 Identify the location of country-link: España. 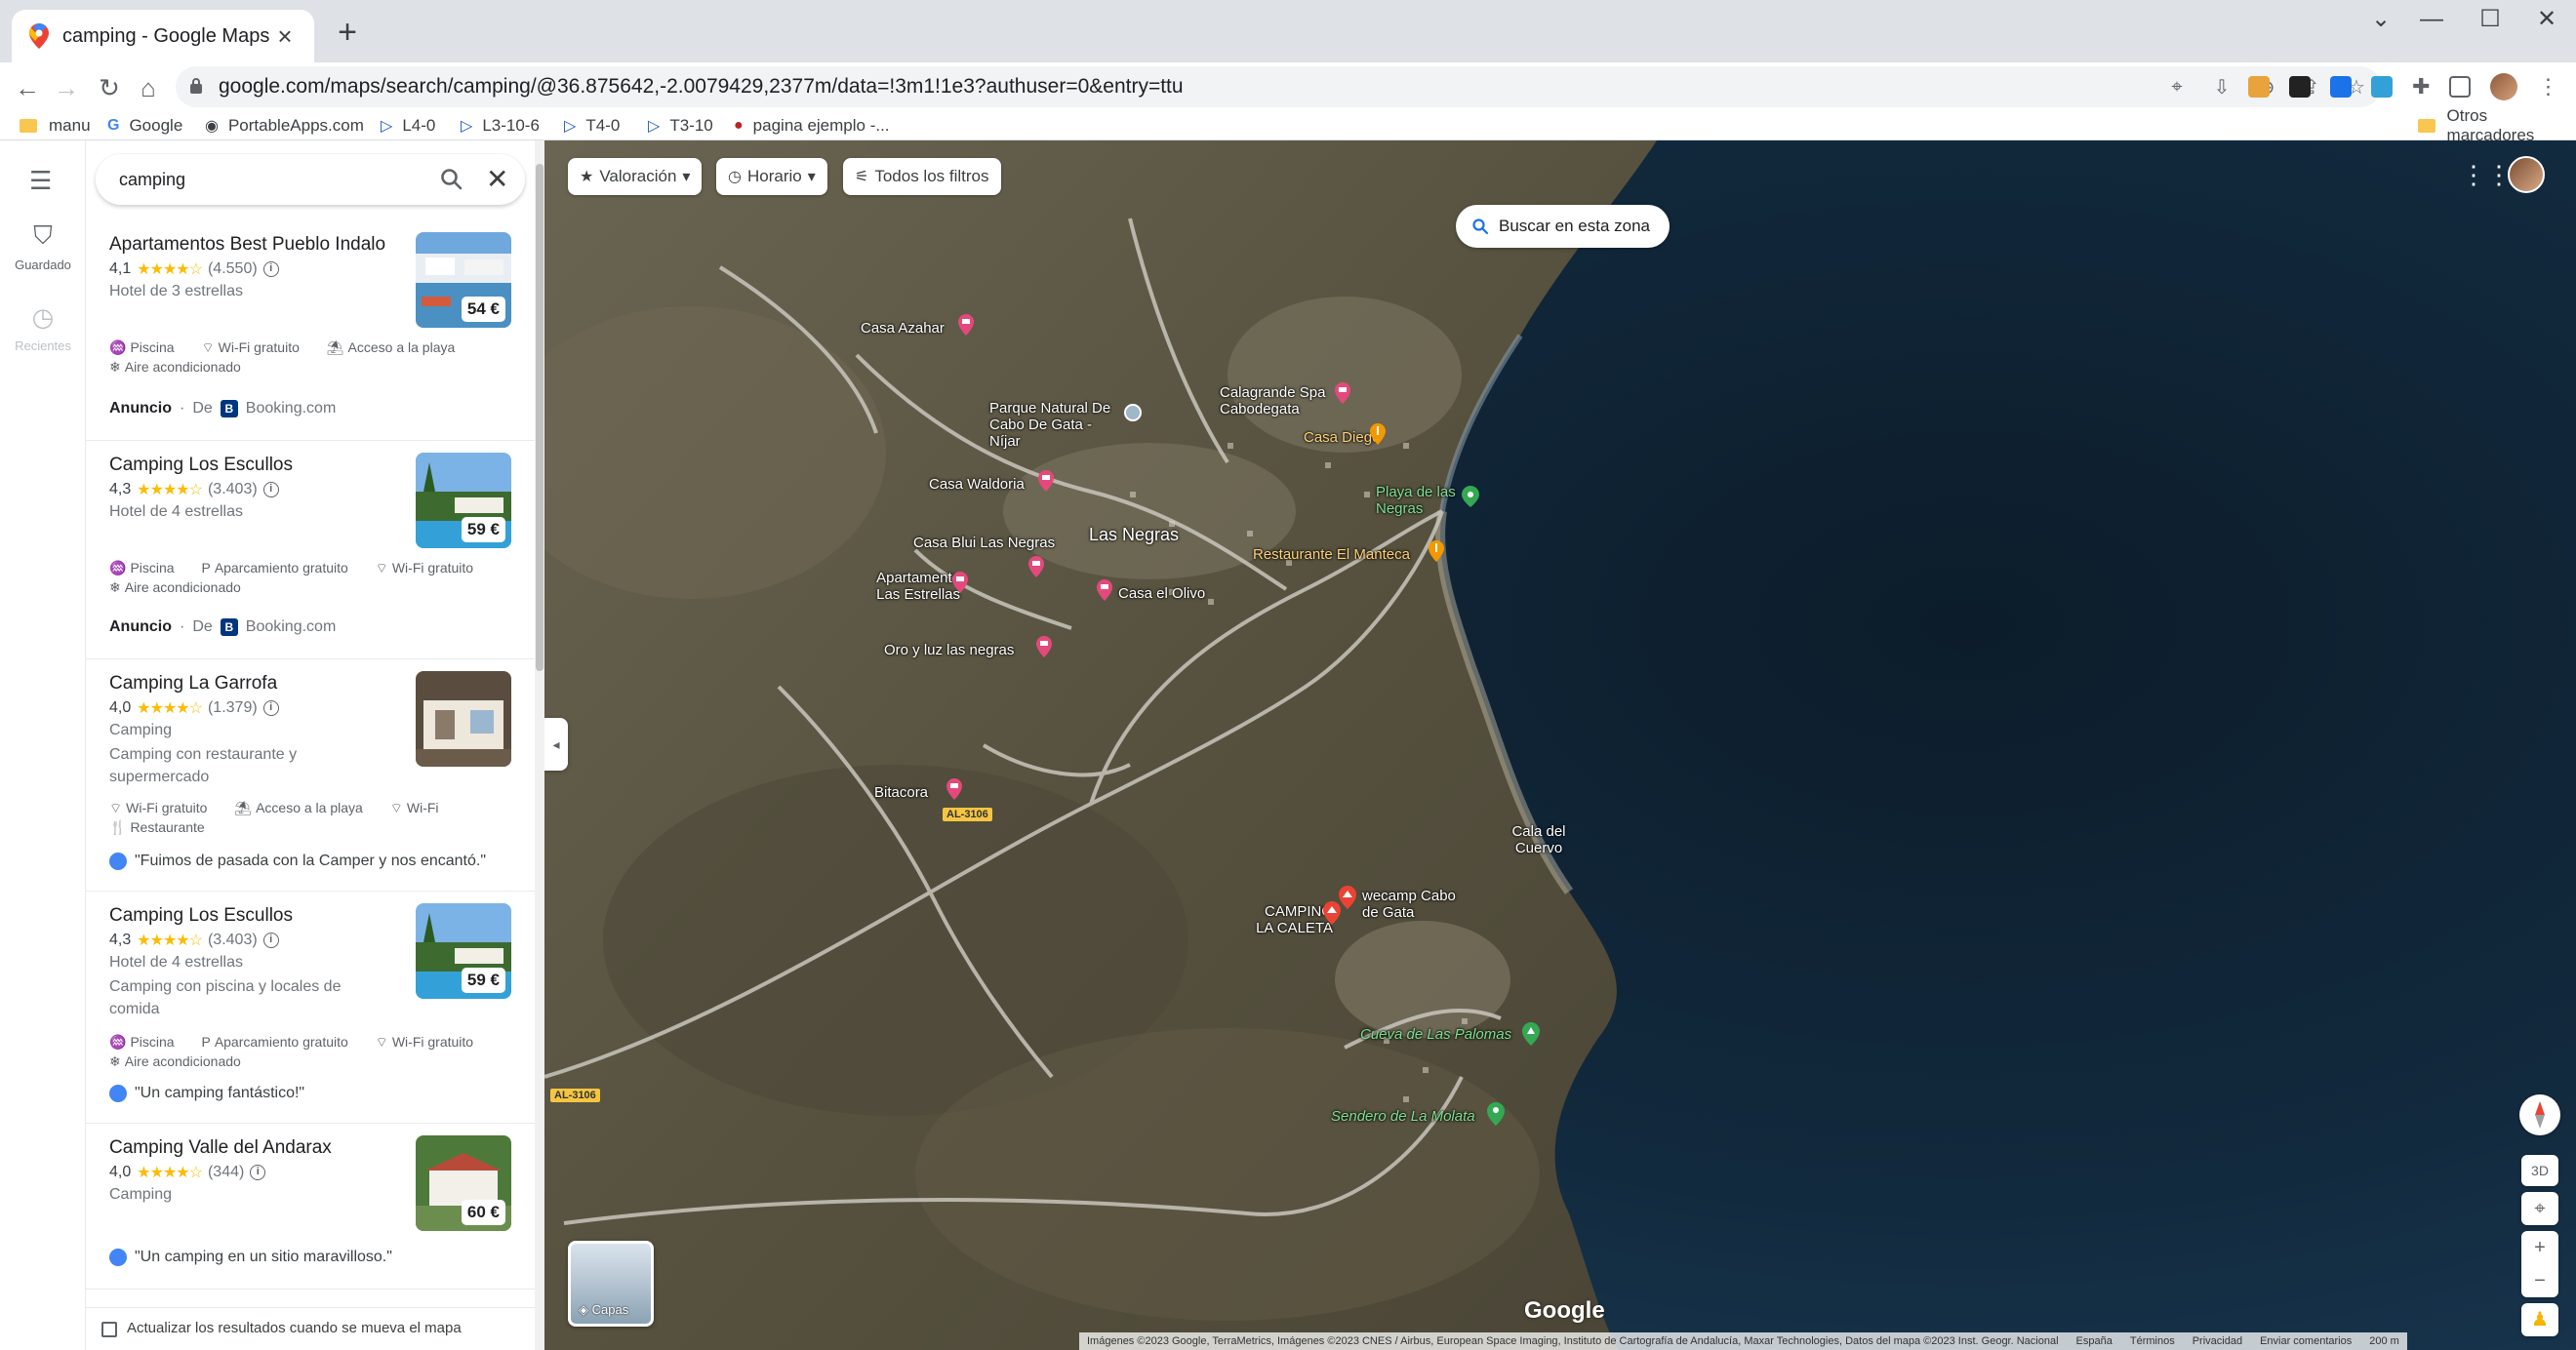
(2094, 1341).